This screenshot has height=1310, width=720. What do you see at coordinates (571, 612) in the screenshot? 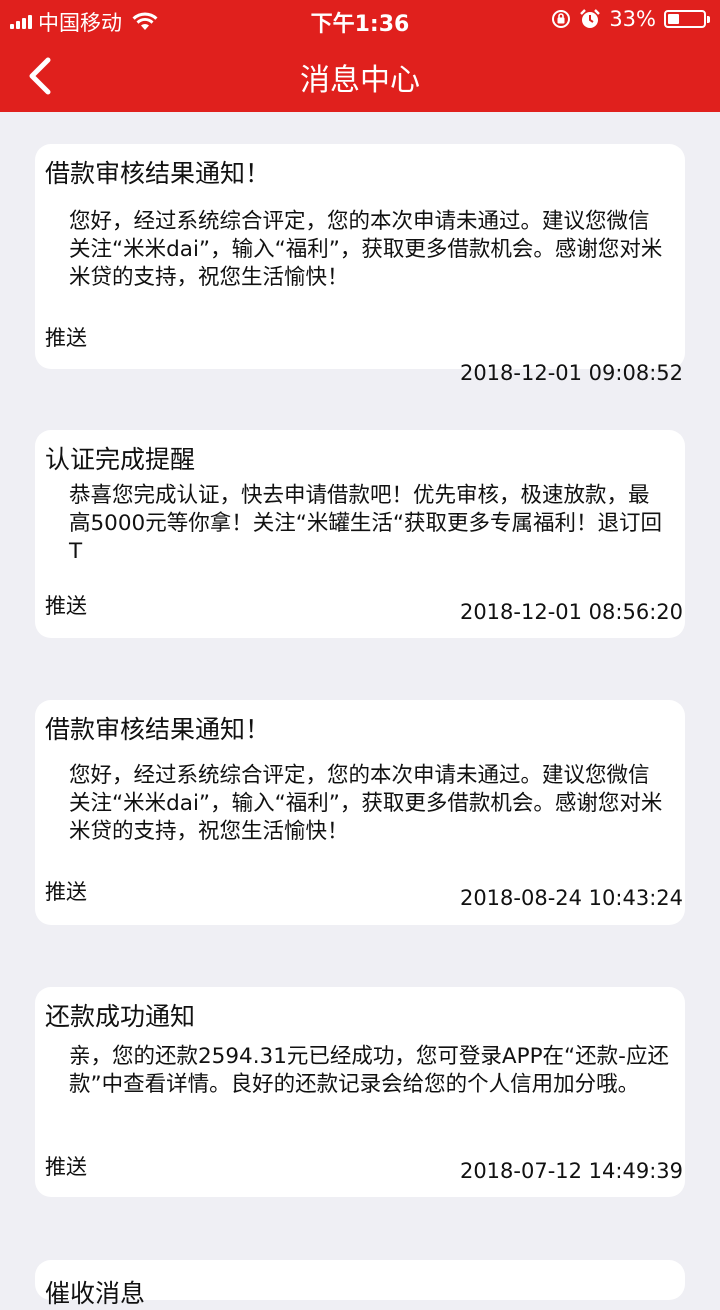
I see `message-time: 2018-12-01 08:56:20` at bounding box center [571, 612].